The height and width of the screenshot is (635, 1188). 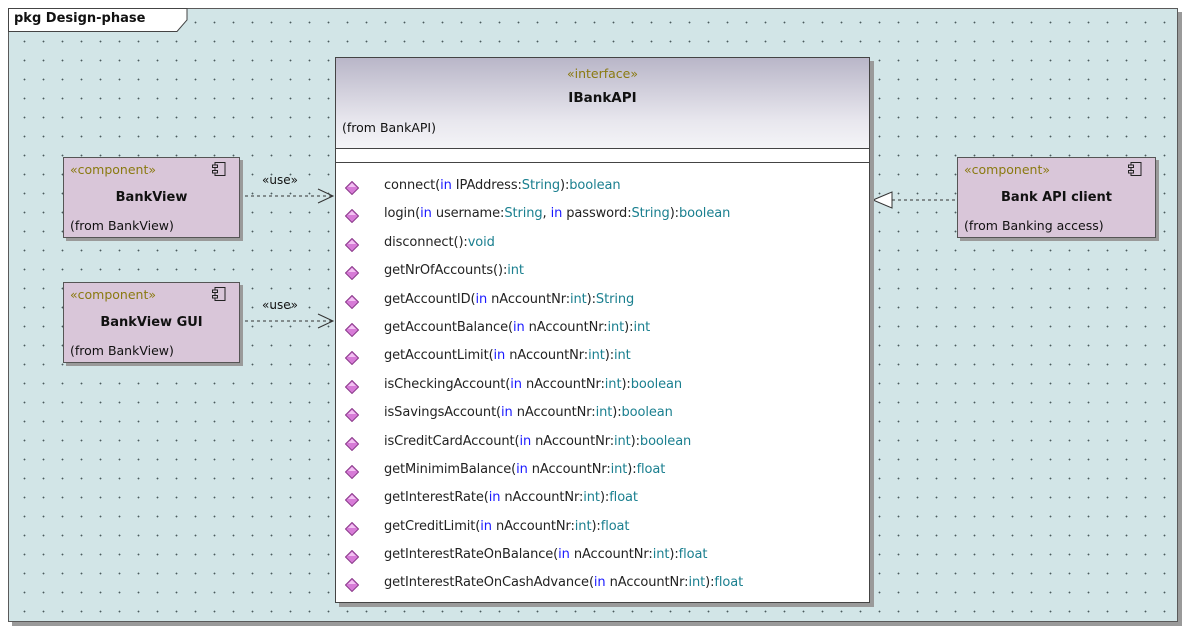 I want to click on operation-name: isSavingsAccount(, so click(x=443, y=413).